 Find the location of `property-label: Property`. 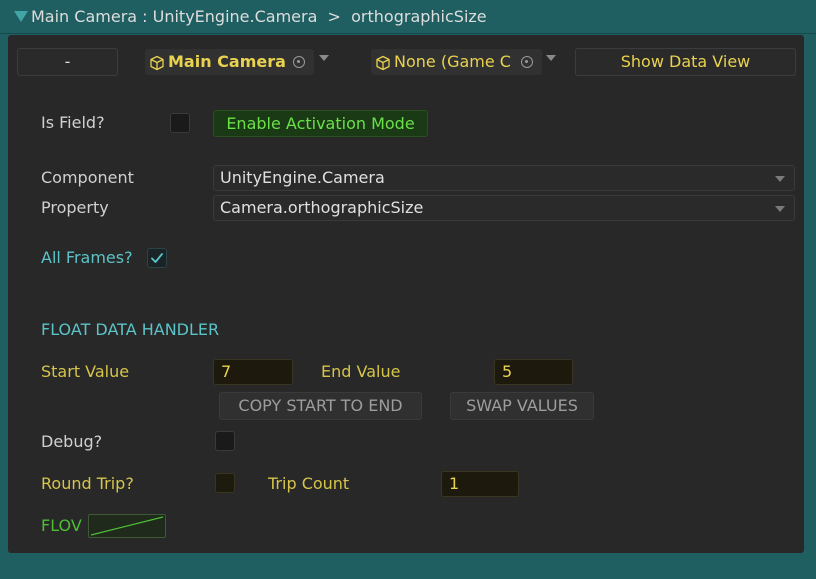

property-label: Property is located at coordinates (75, 207).